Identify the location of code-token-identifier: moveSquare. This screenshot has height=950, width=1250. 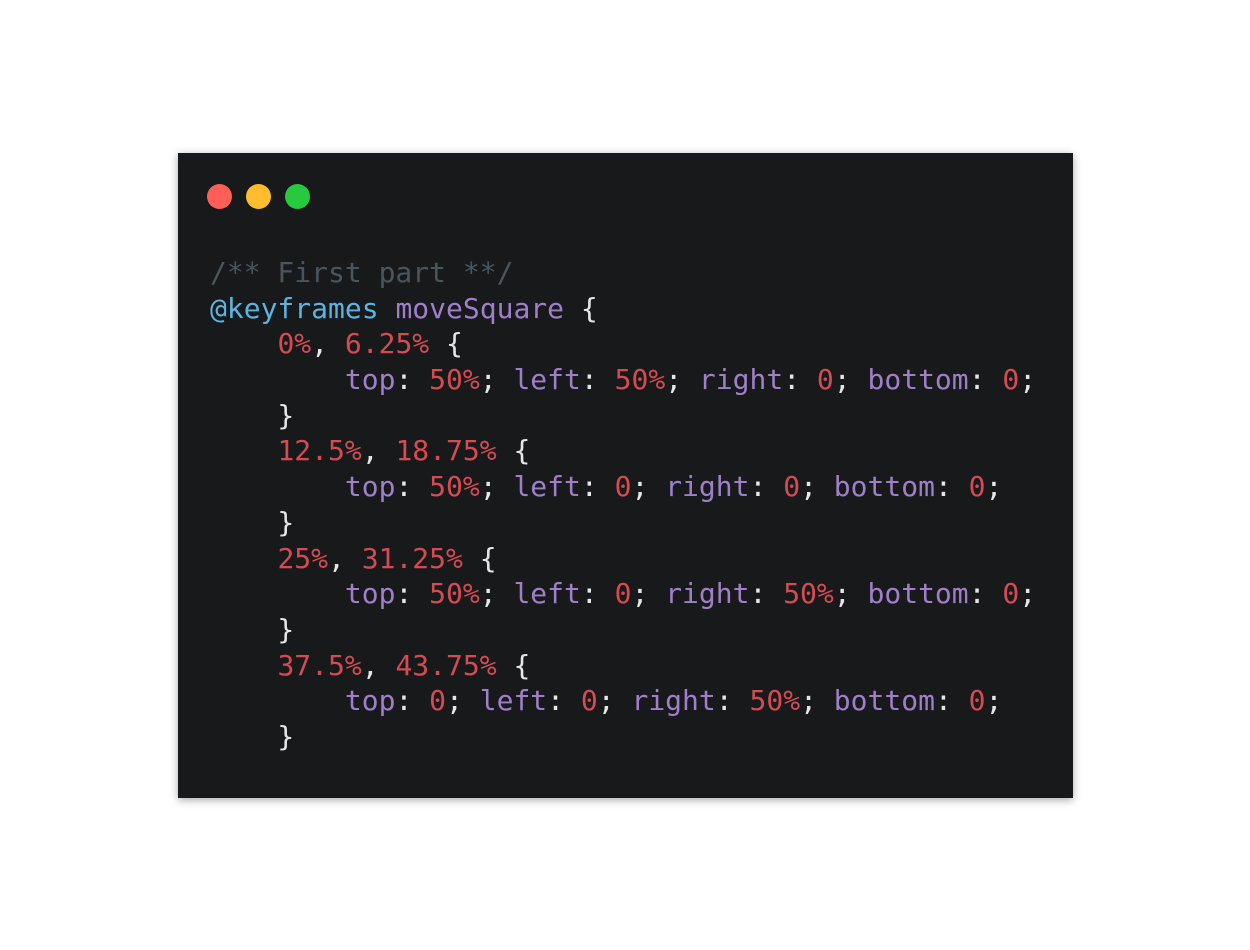
(480, 308).